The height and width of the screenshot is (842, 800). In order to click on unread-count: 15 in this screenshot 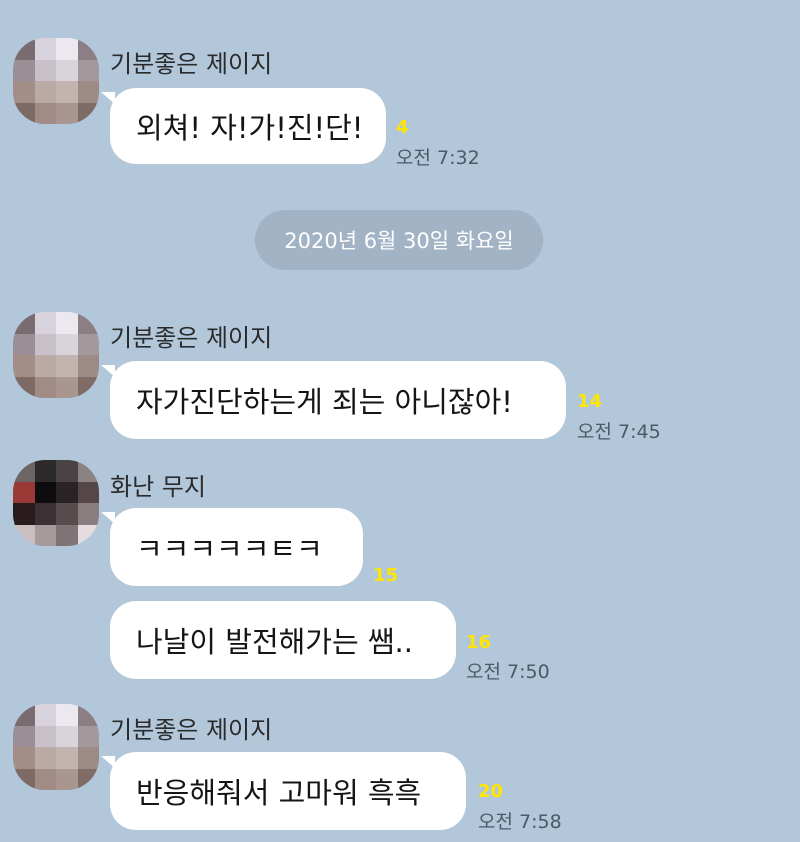, I will do `click(386, 575)`.